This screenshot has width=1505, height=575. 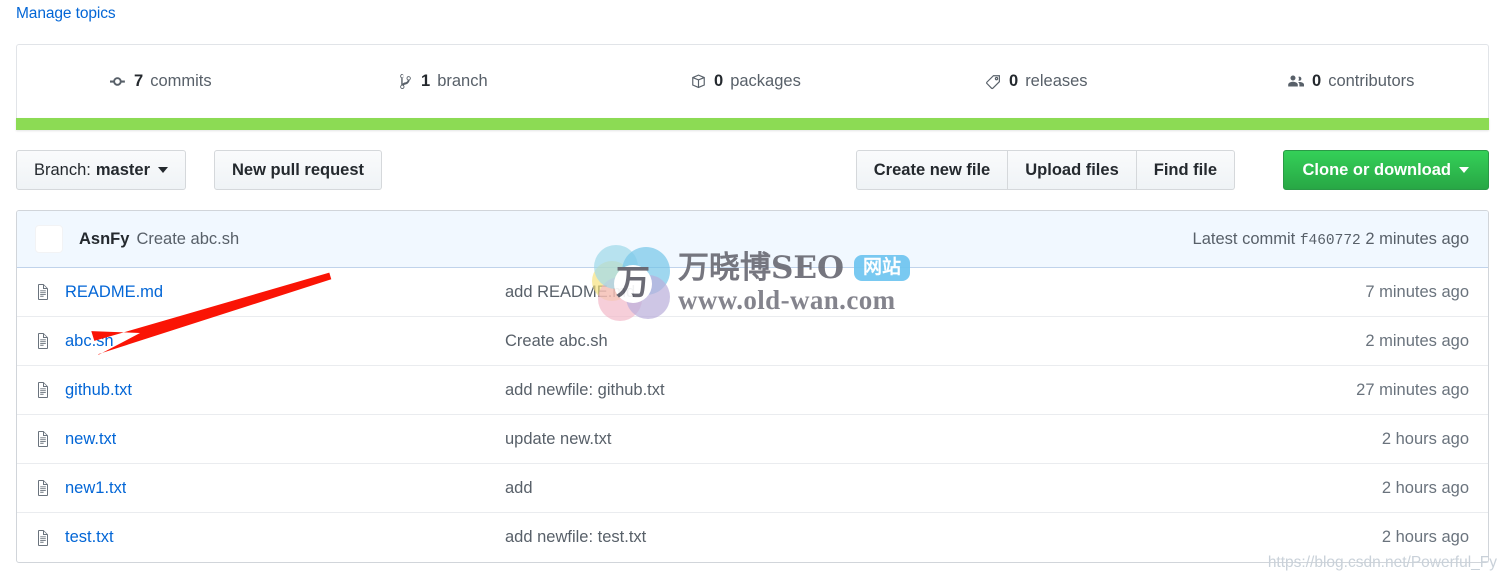 What do you see at coordinates (698, 82) in the screenshot?
I see `package-icon` at bounding box center [698, 82].